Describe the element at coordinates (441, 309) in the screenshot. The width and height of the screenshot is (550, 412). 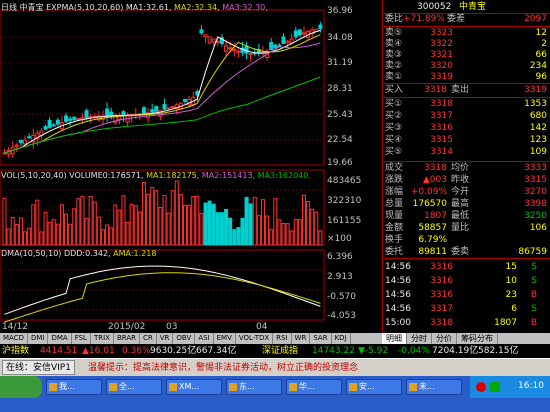
I see `tick-price: 3317` at that location.